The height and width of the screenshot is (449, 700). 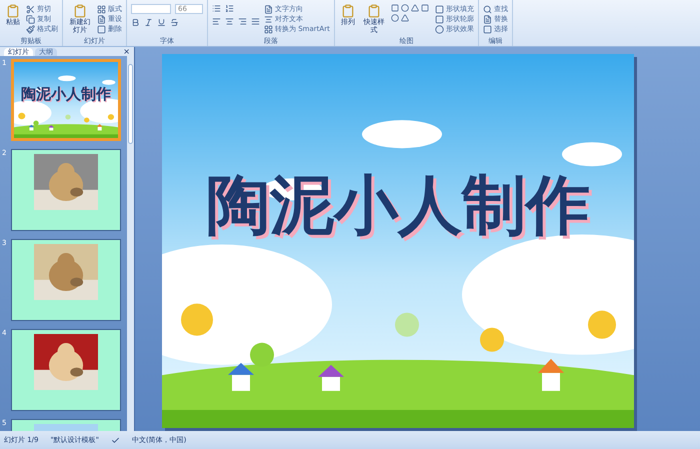 What do you see at coordinates (126, 52) in the screenshot?
I see `close-button: ×` at bounding box center [126, 52].